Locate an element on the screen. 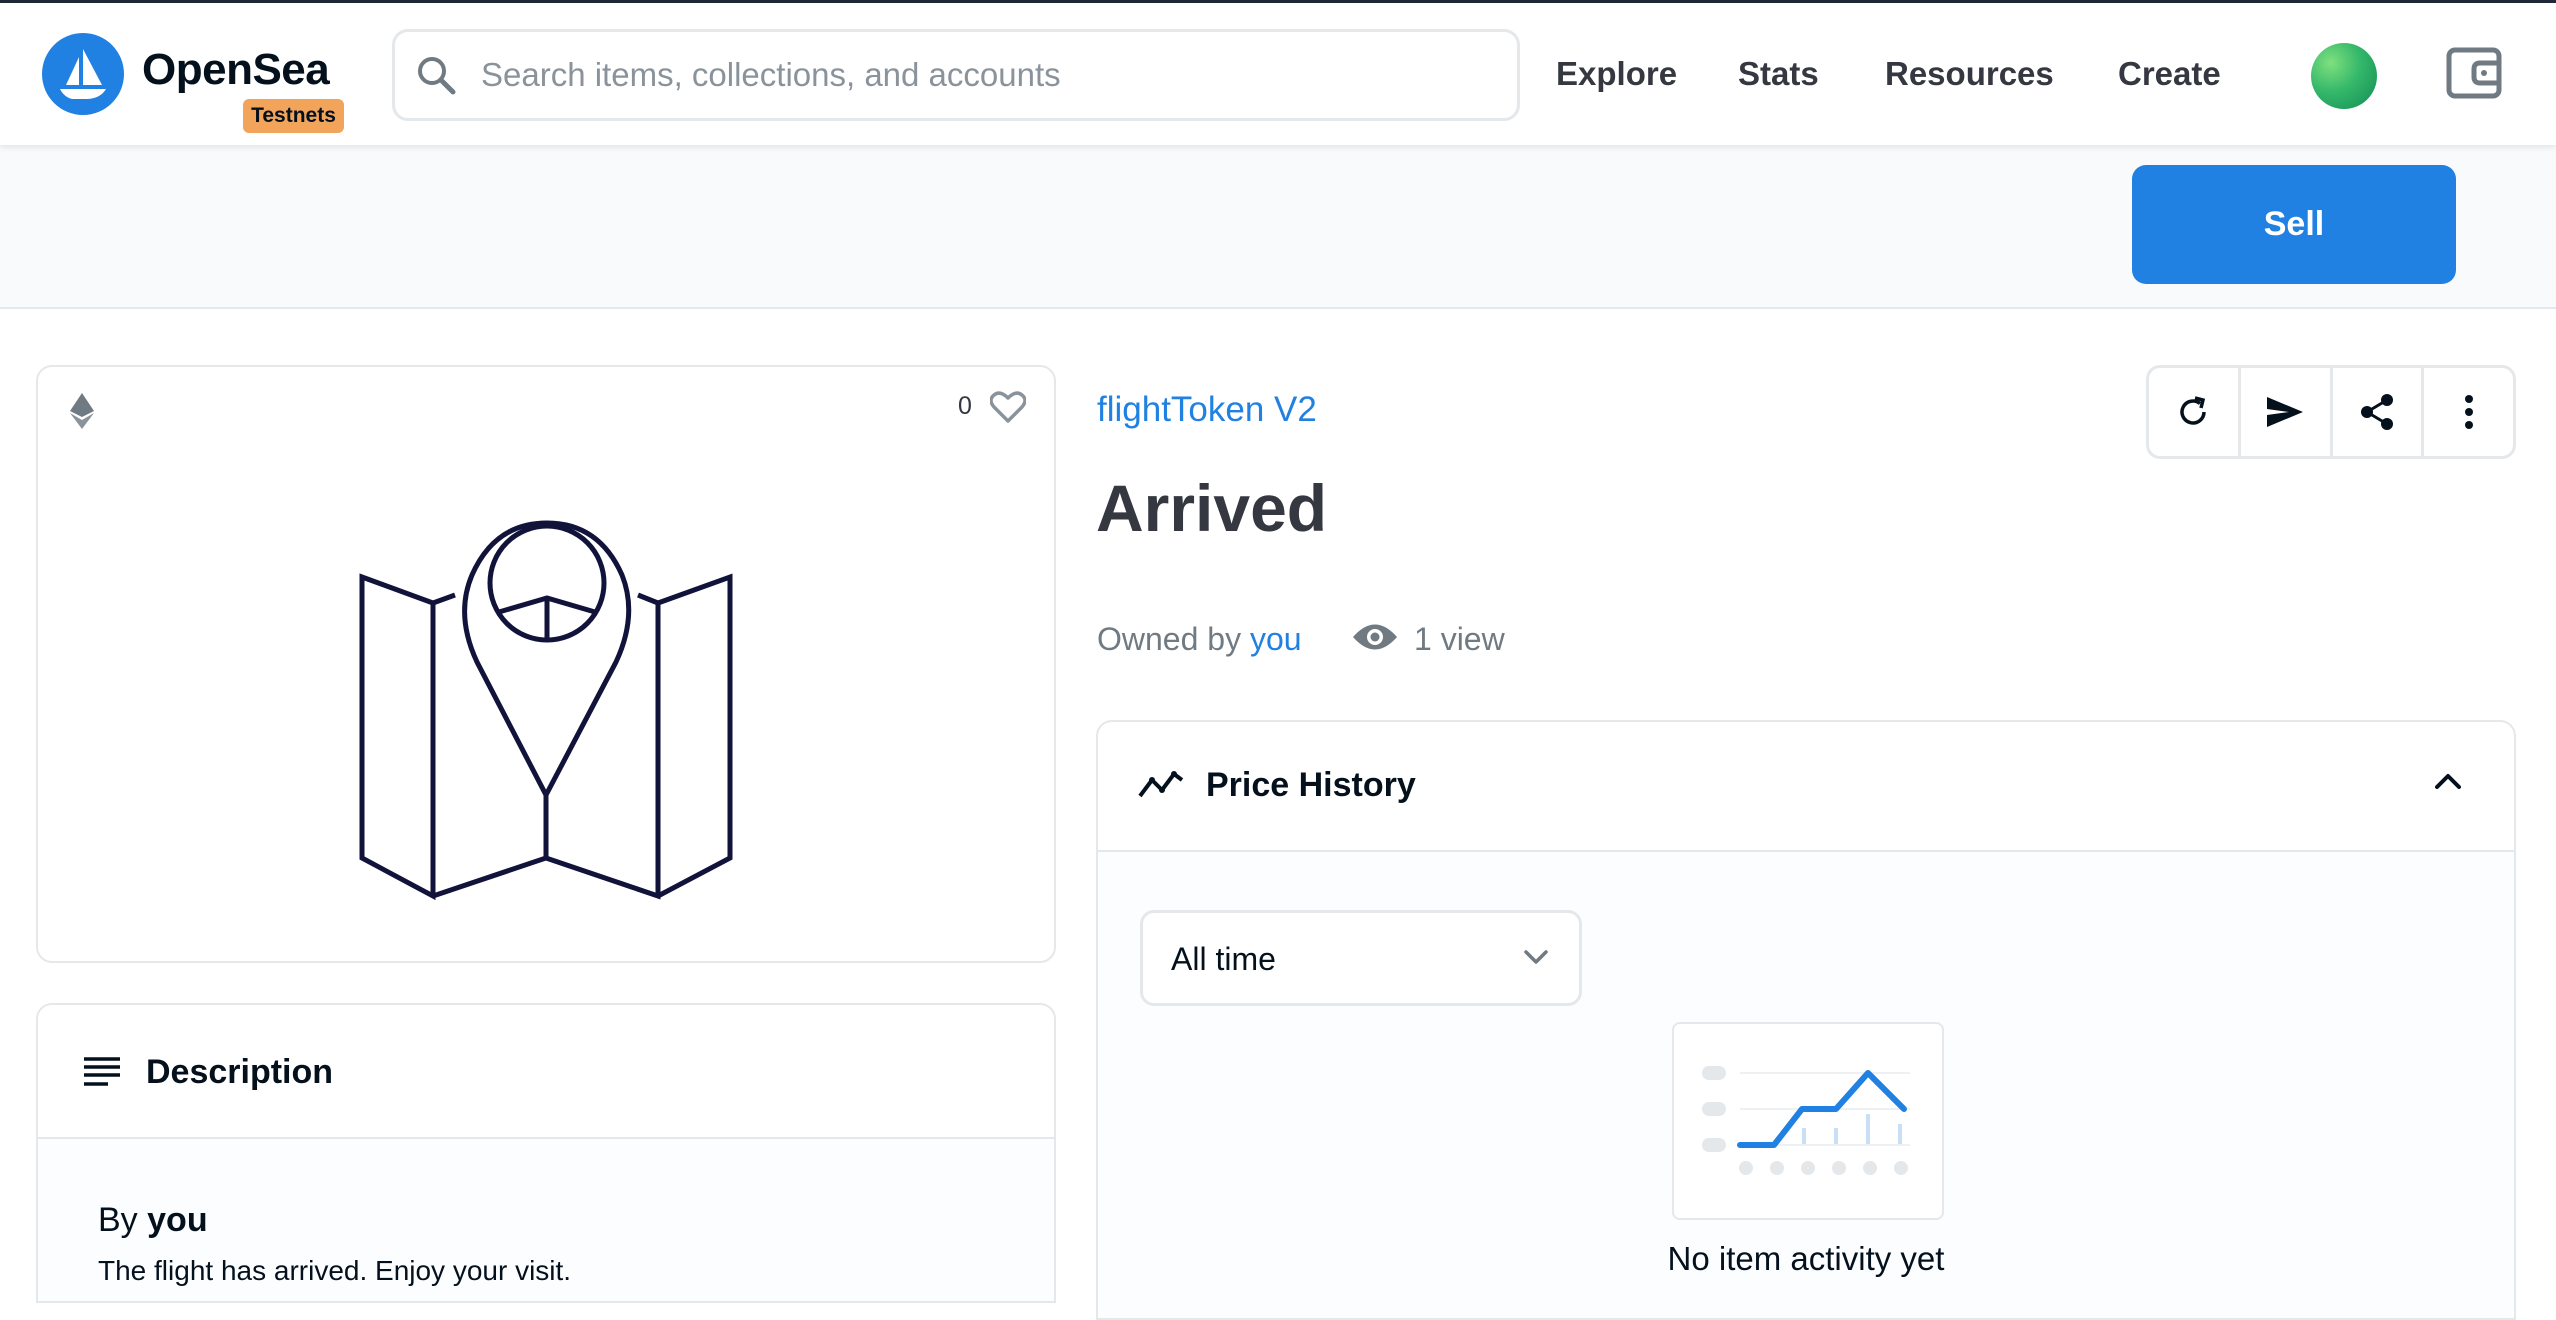 The width and height of the screenshot is (2556, 1320). trend-icon is located at coordinates (1161, 787).